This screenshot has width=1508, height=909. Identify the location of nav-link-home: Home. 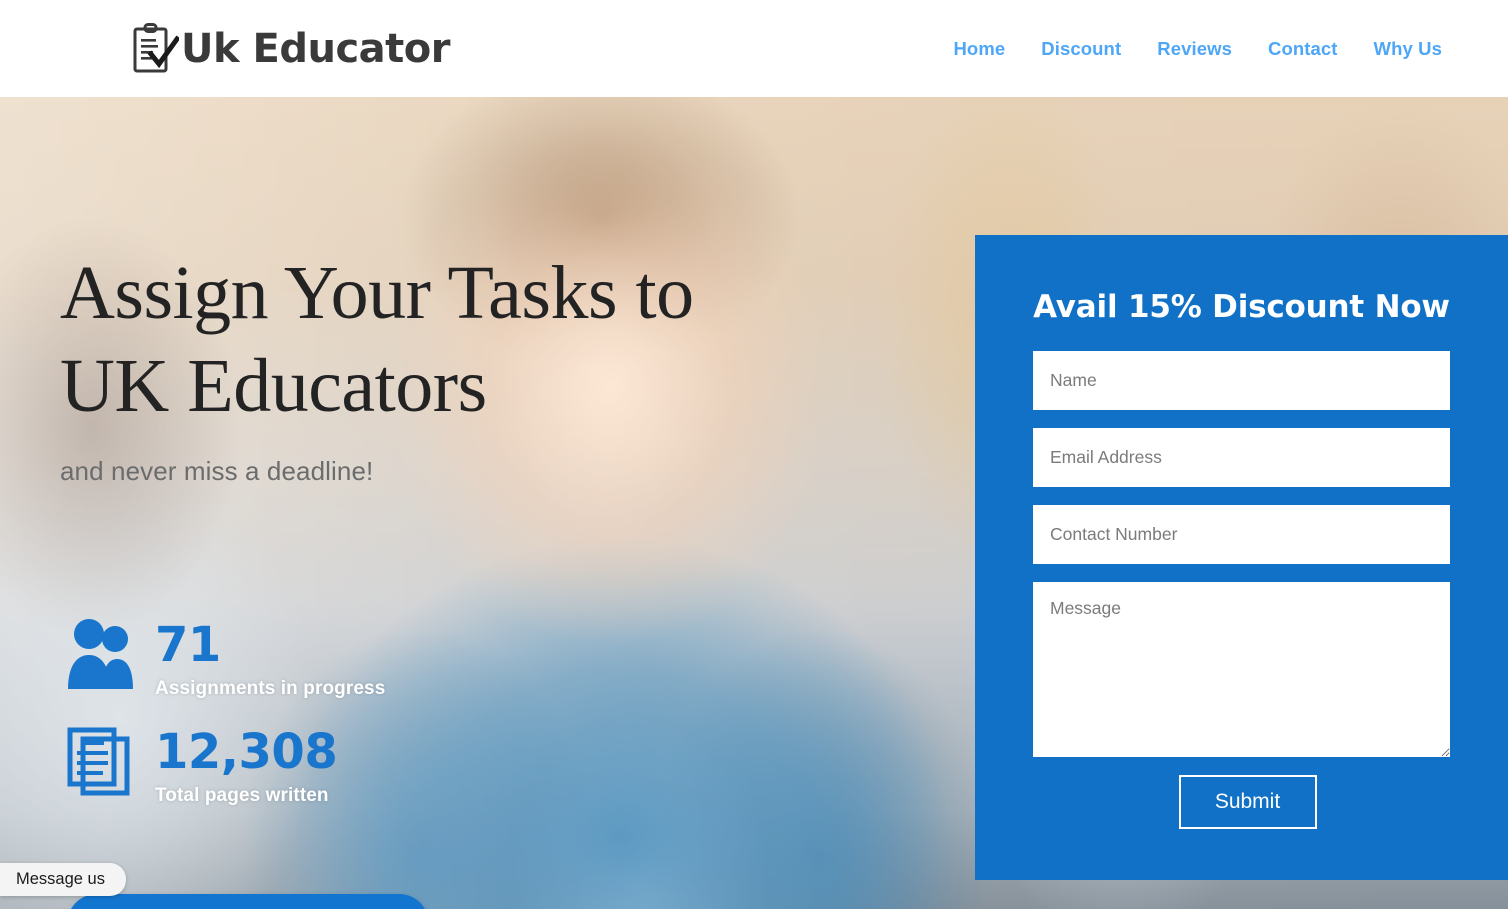
(979, 49).